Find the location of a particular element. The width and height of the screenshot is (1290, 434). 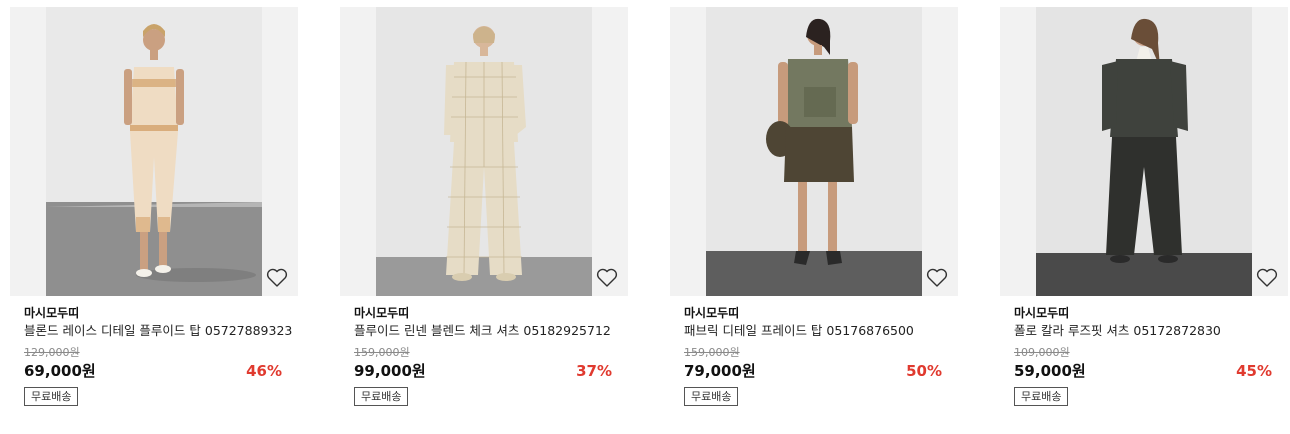

price-row: 59,000원 45% is located at coordinates (1146, 371).